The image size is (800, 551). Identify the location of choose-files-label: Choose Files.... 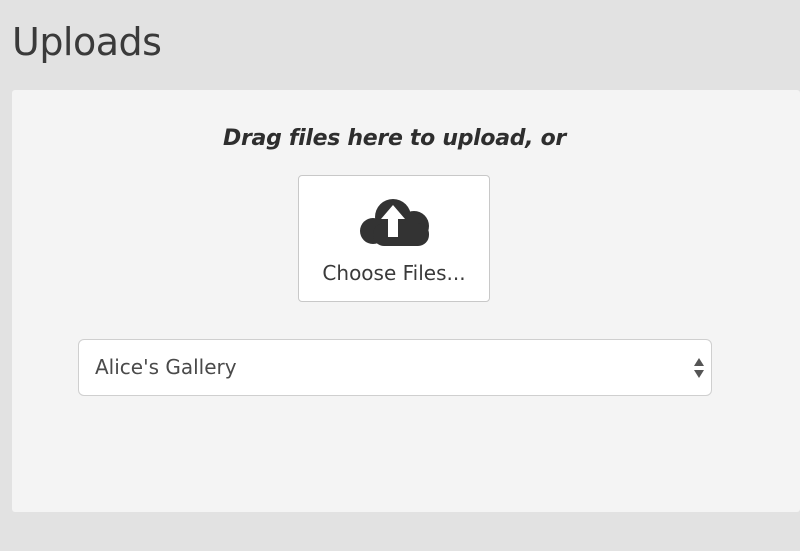
(394, 273).